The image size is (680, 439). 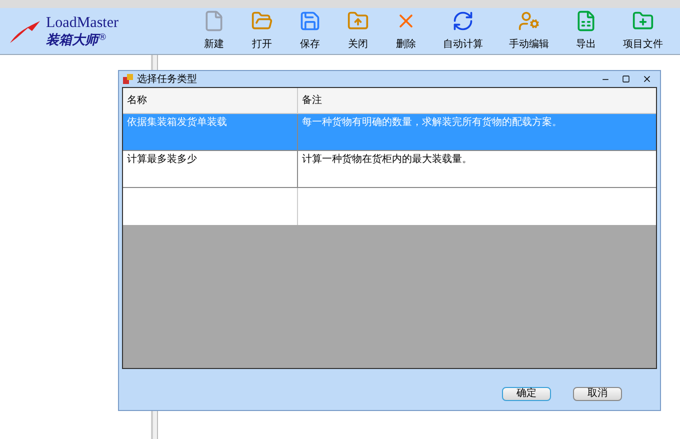 What do you see at coordinates (526, 394) in the screenshot?
I see `dialog-button: 确定` at bounding box center [526, 394].